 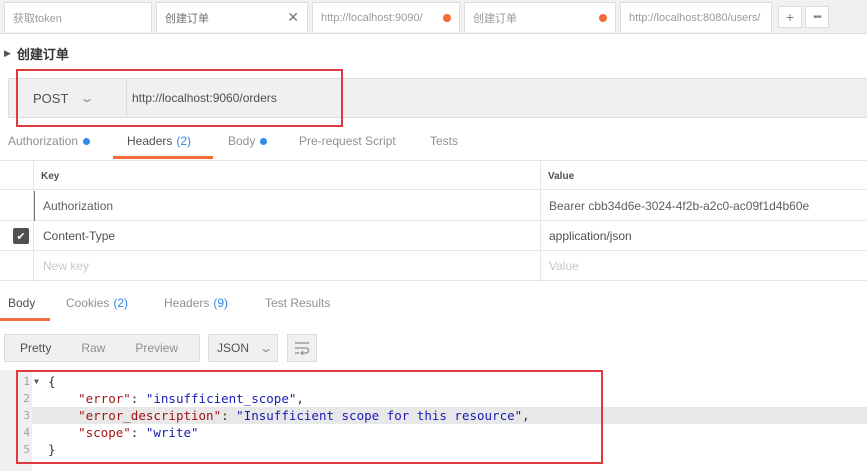 I want to click on response-tab-test-results: Test Results, so click(x=297, y=303).